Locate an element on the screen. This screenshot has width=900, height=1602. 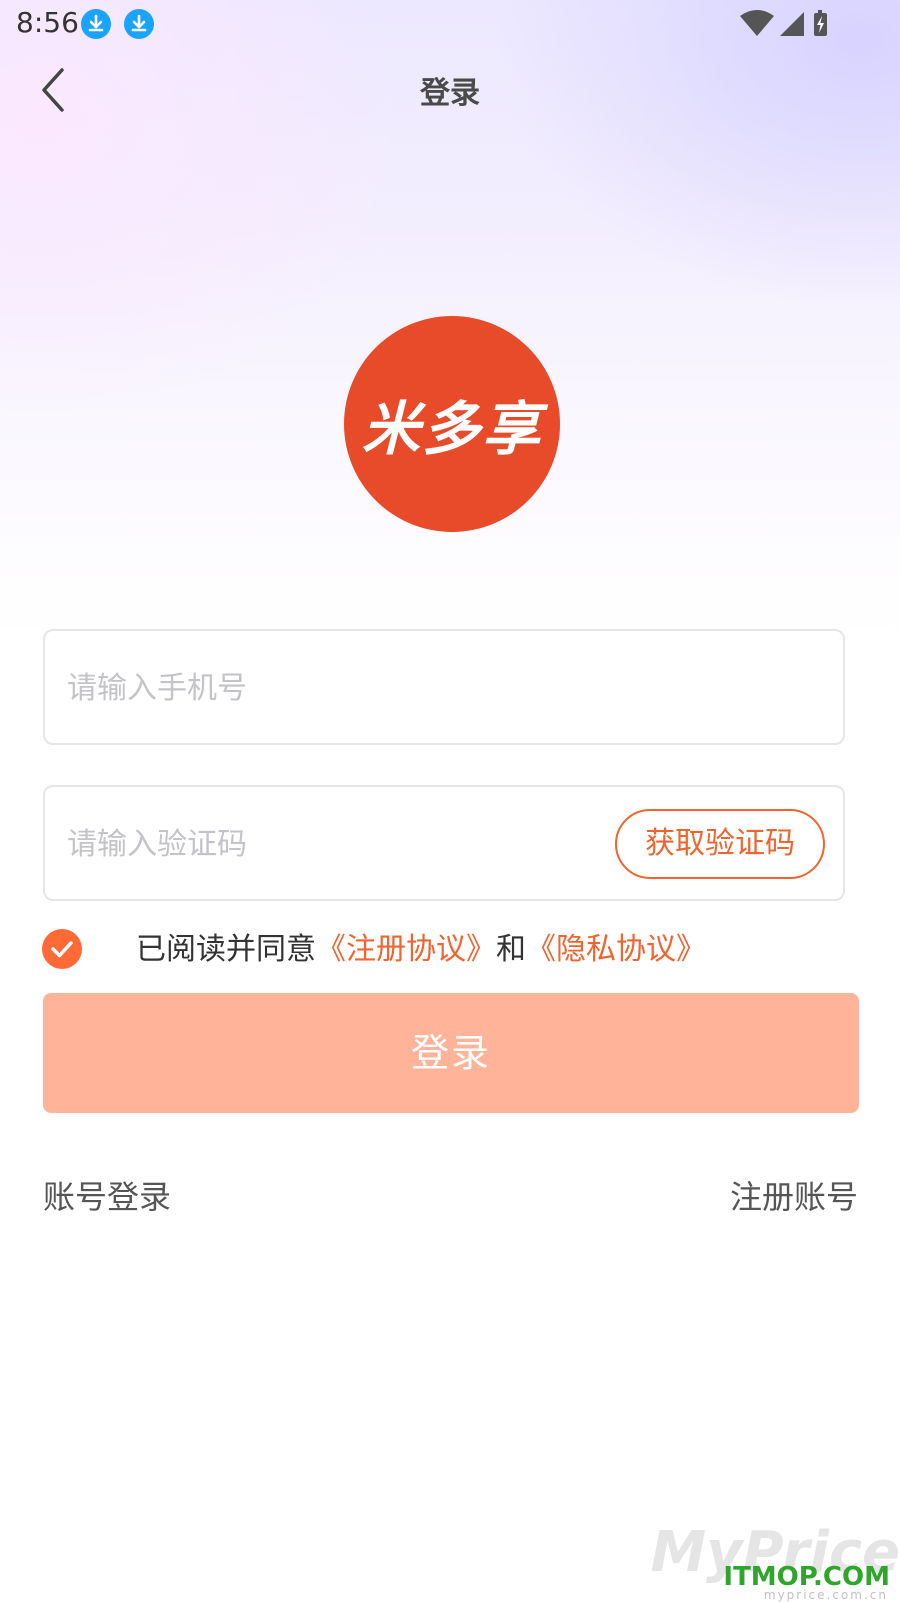
register-agreement-link: 《注册协议》 is located at coordinates (406, 949).